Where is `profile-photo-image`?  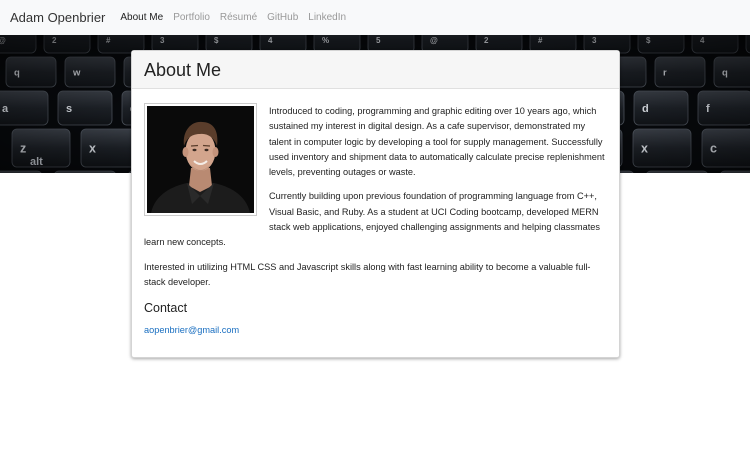 profile-photo-image is located at coordinates (200, 159).